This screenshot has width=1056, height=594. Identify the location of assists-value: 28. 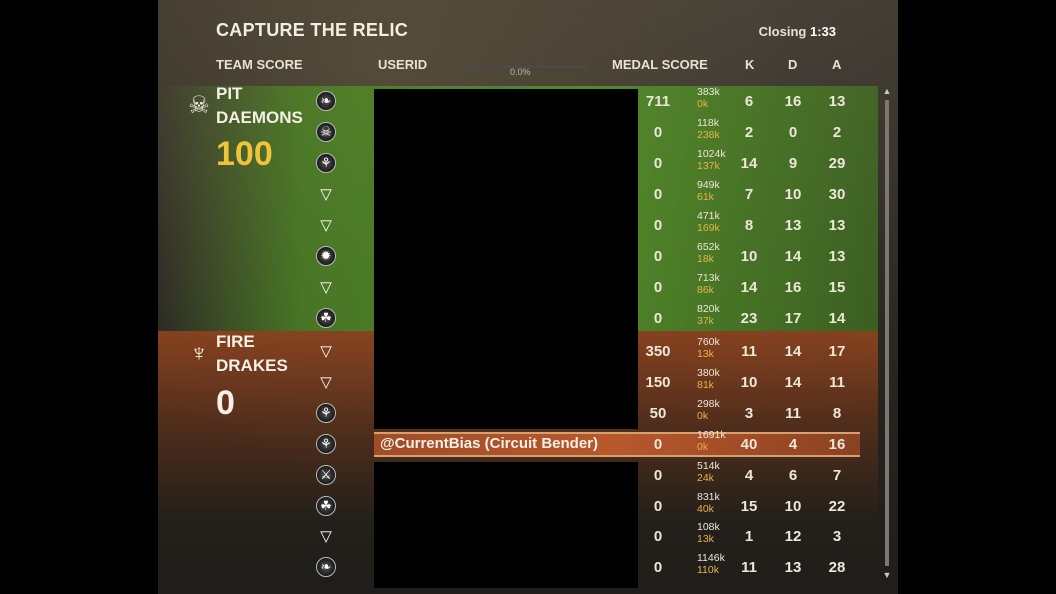
(837, 567).